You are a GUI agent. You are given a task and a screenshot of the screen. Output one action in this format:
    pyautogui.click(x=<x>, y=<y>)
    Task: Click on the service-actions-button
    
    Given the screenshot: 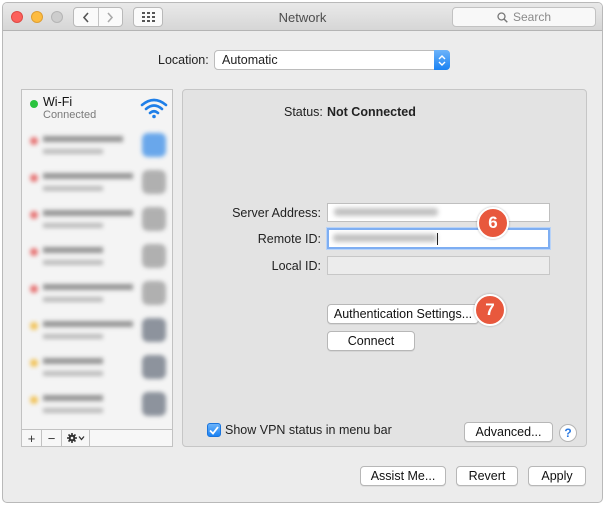 What is the action you would take?
    pyautogui.click(x=76, y=438)
    